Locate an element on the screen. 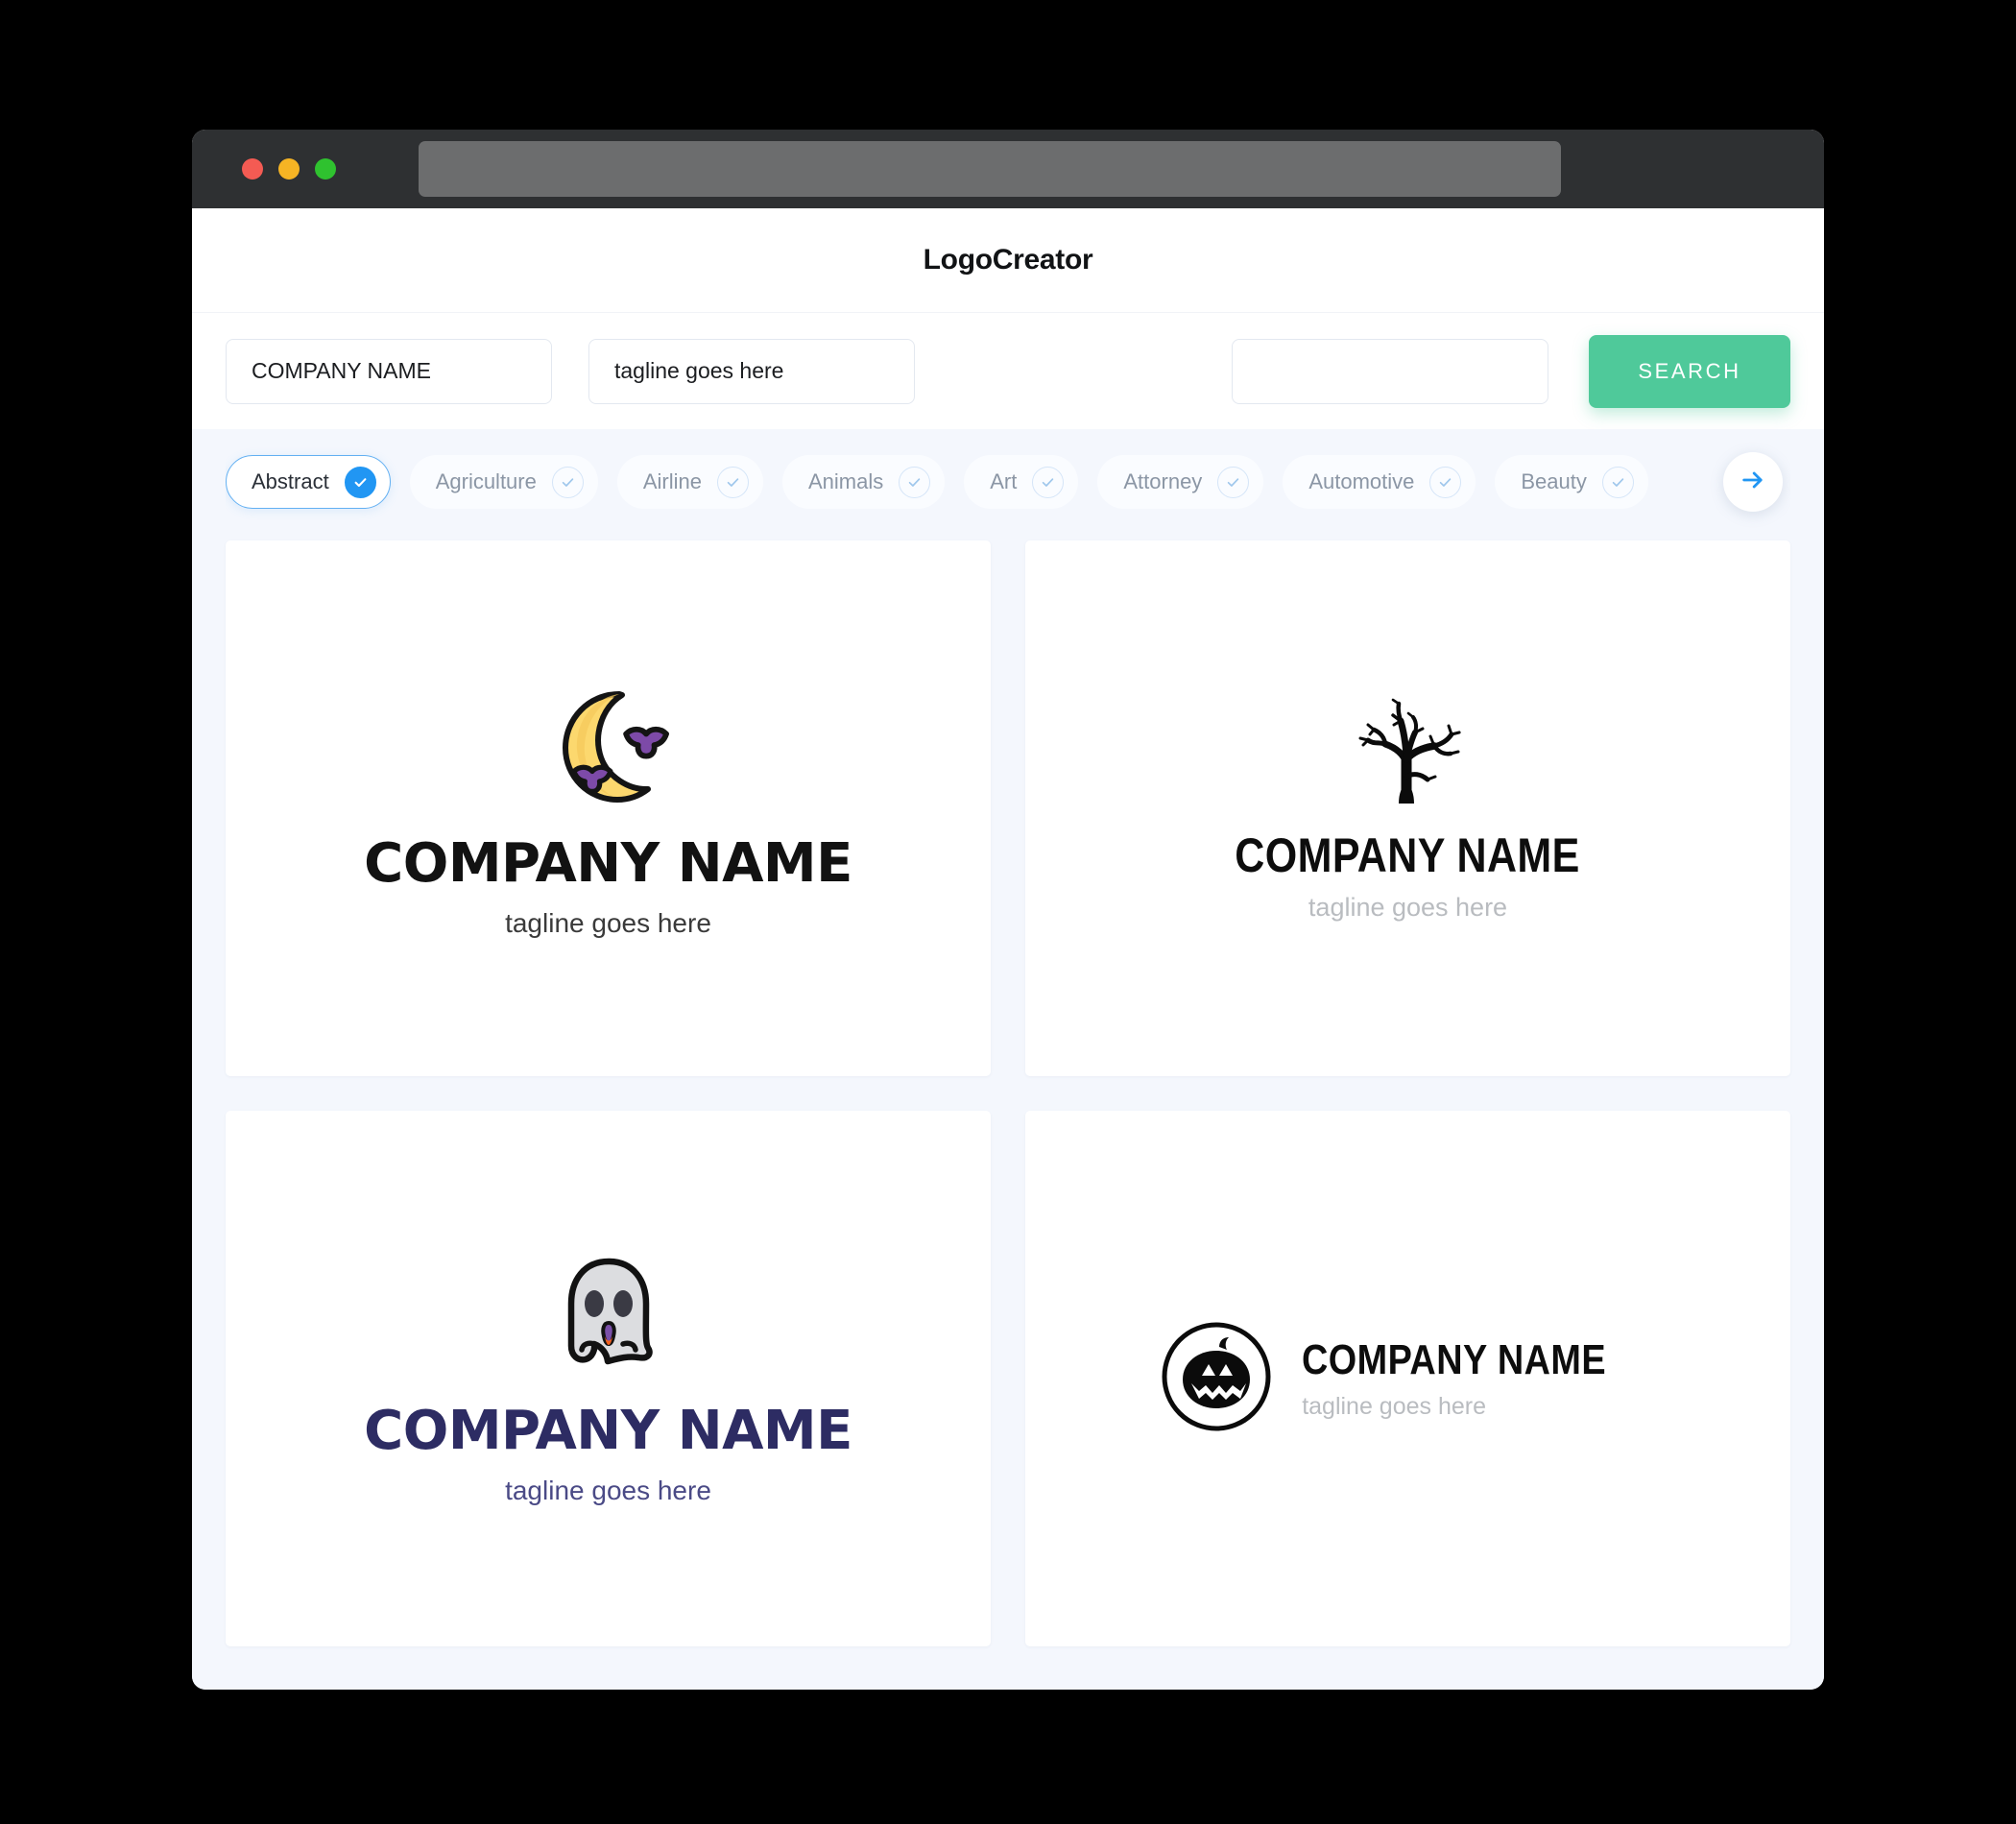 Image resolution: width=2016 pixels, height=1824 pixels. category-chip-automotive: Automotive is located at coordinates (1379, 482).